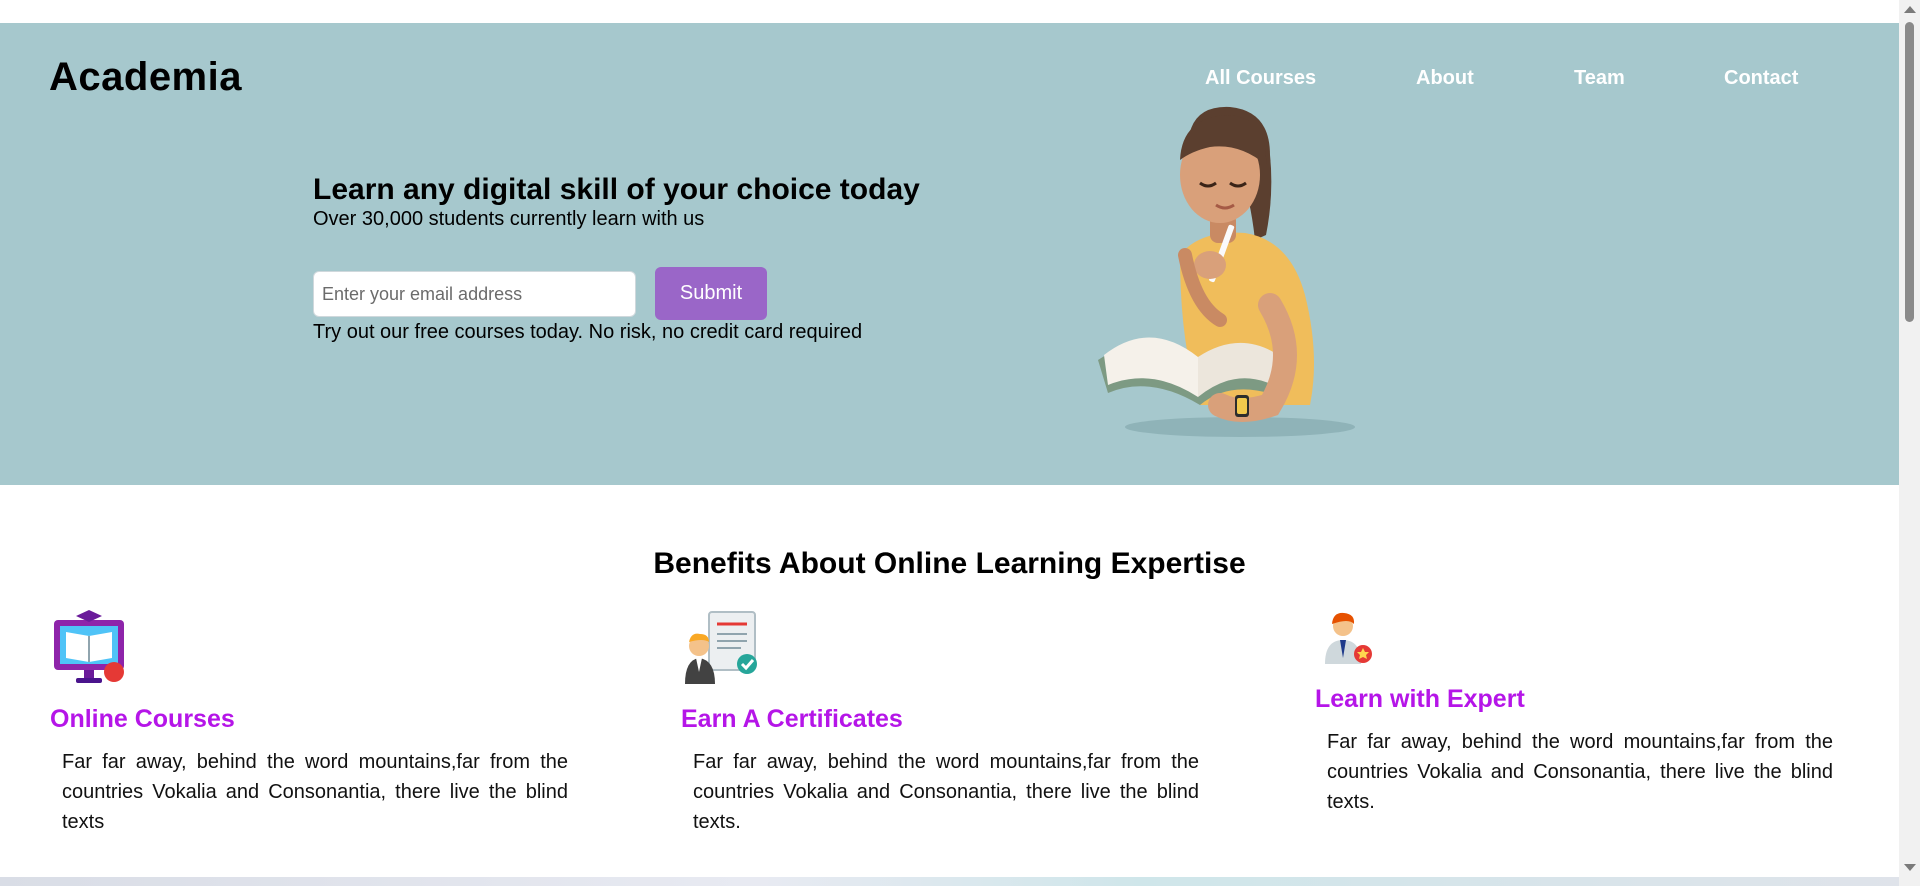  I want to click on nav-about: About, so click(1445, 78).